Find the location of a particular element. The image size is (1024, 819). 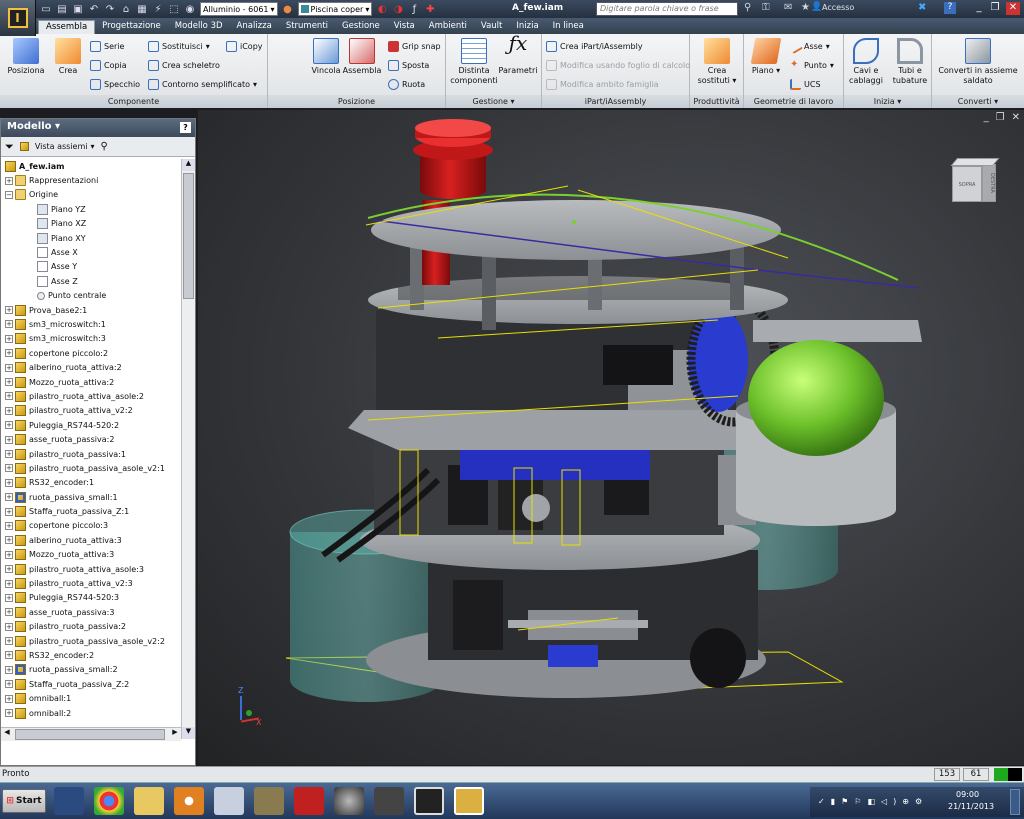

edit-family-scope-button: Modifica ambito famiglia is located at coordinates (602, 84).